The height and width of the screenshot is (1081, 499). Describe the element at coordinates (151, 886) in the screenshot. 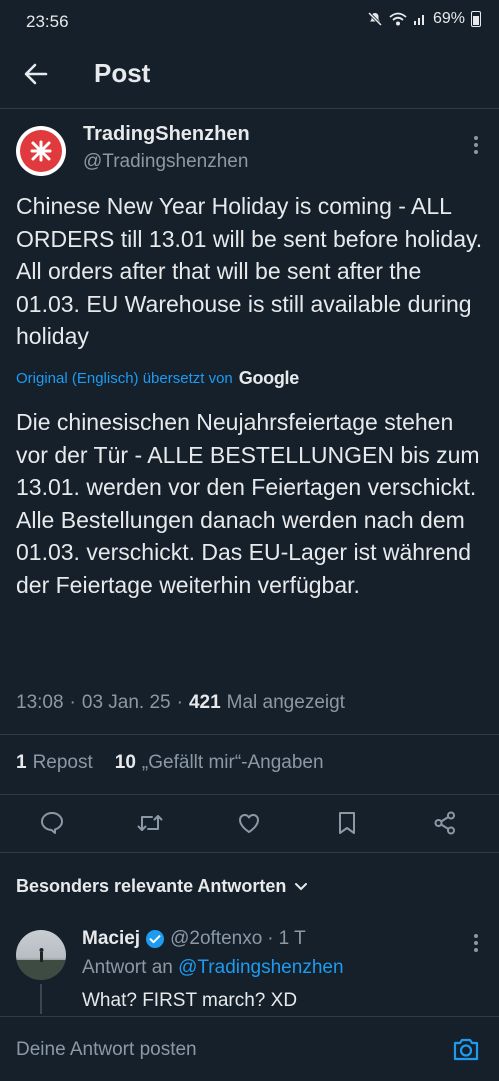

I see `replies-section-title: Besonders relevante Antworten` at that location.